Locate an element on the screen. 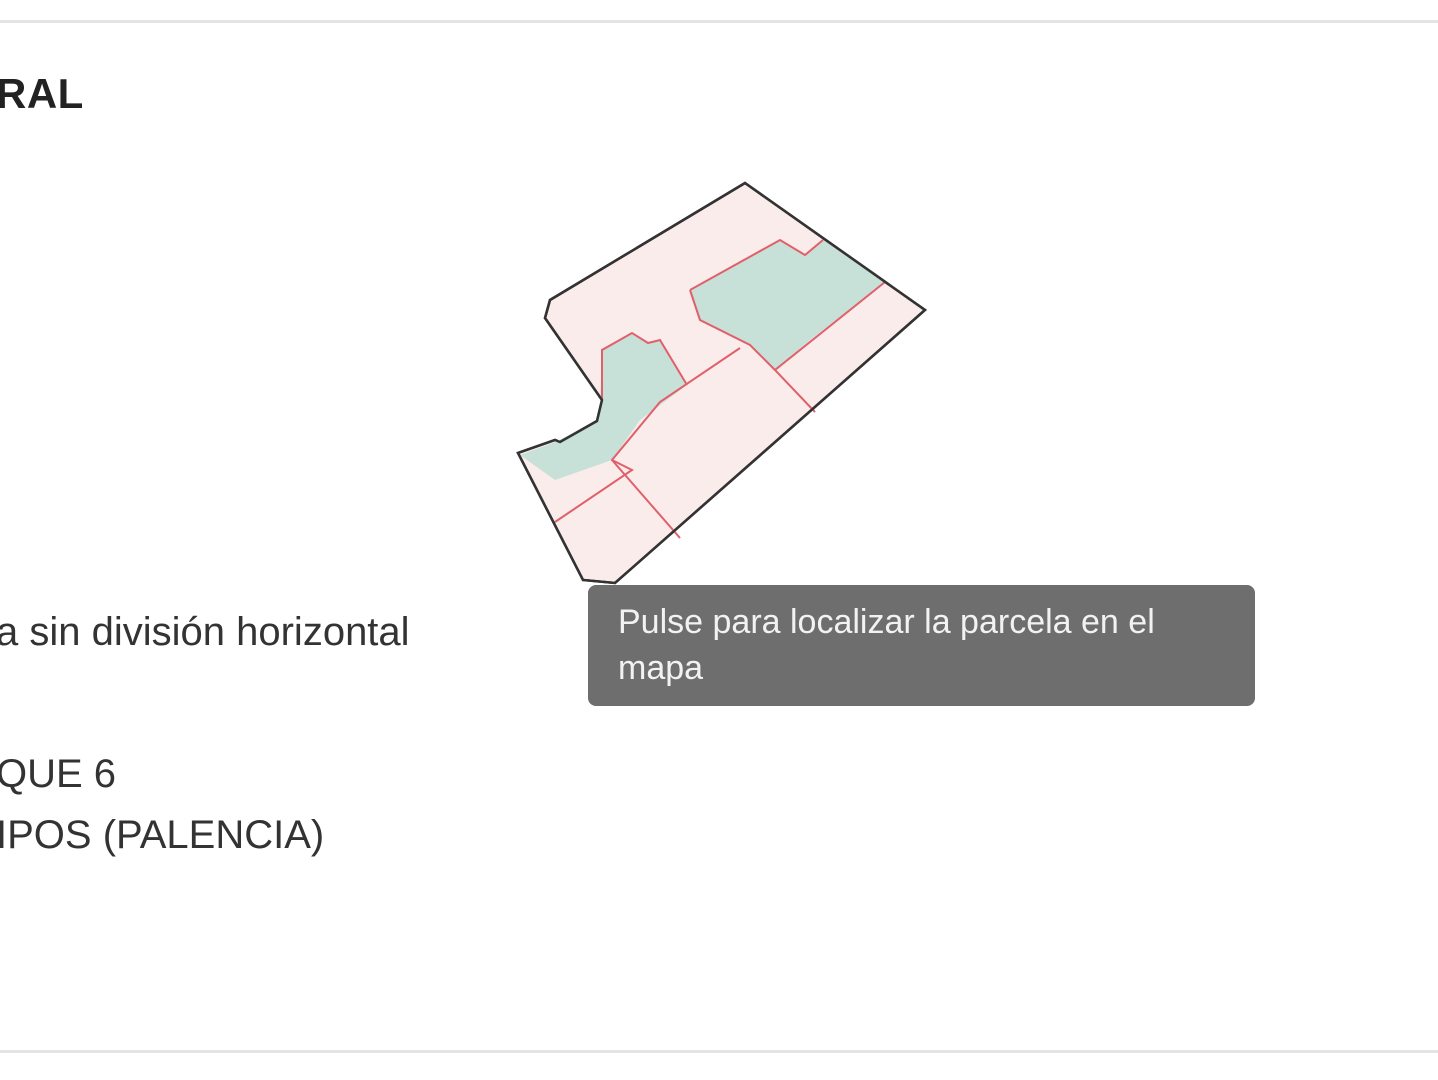 The height and width of the screenshot is (1080, 1438). parcel-outline is located at coordinates (722, 383).